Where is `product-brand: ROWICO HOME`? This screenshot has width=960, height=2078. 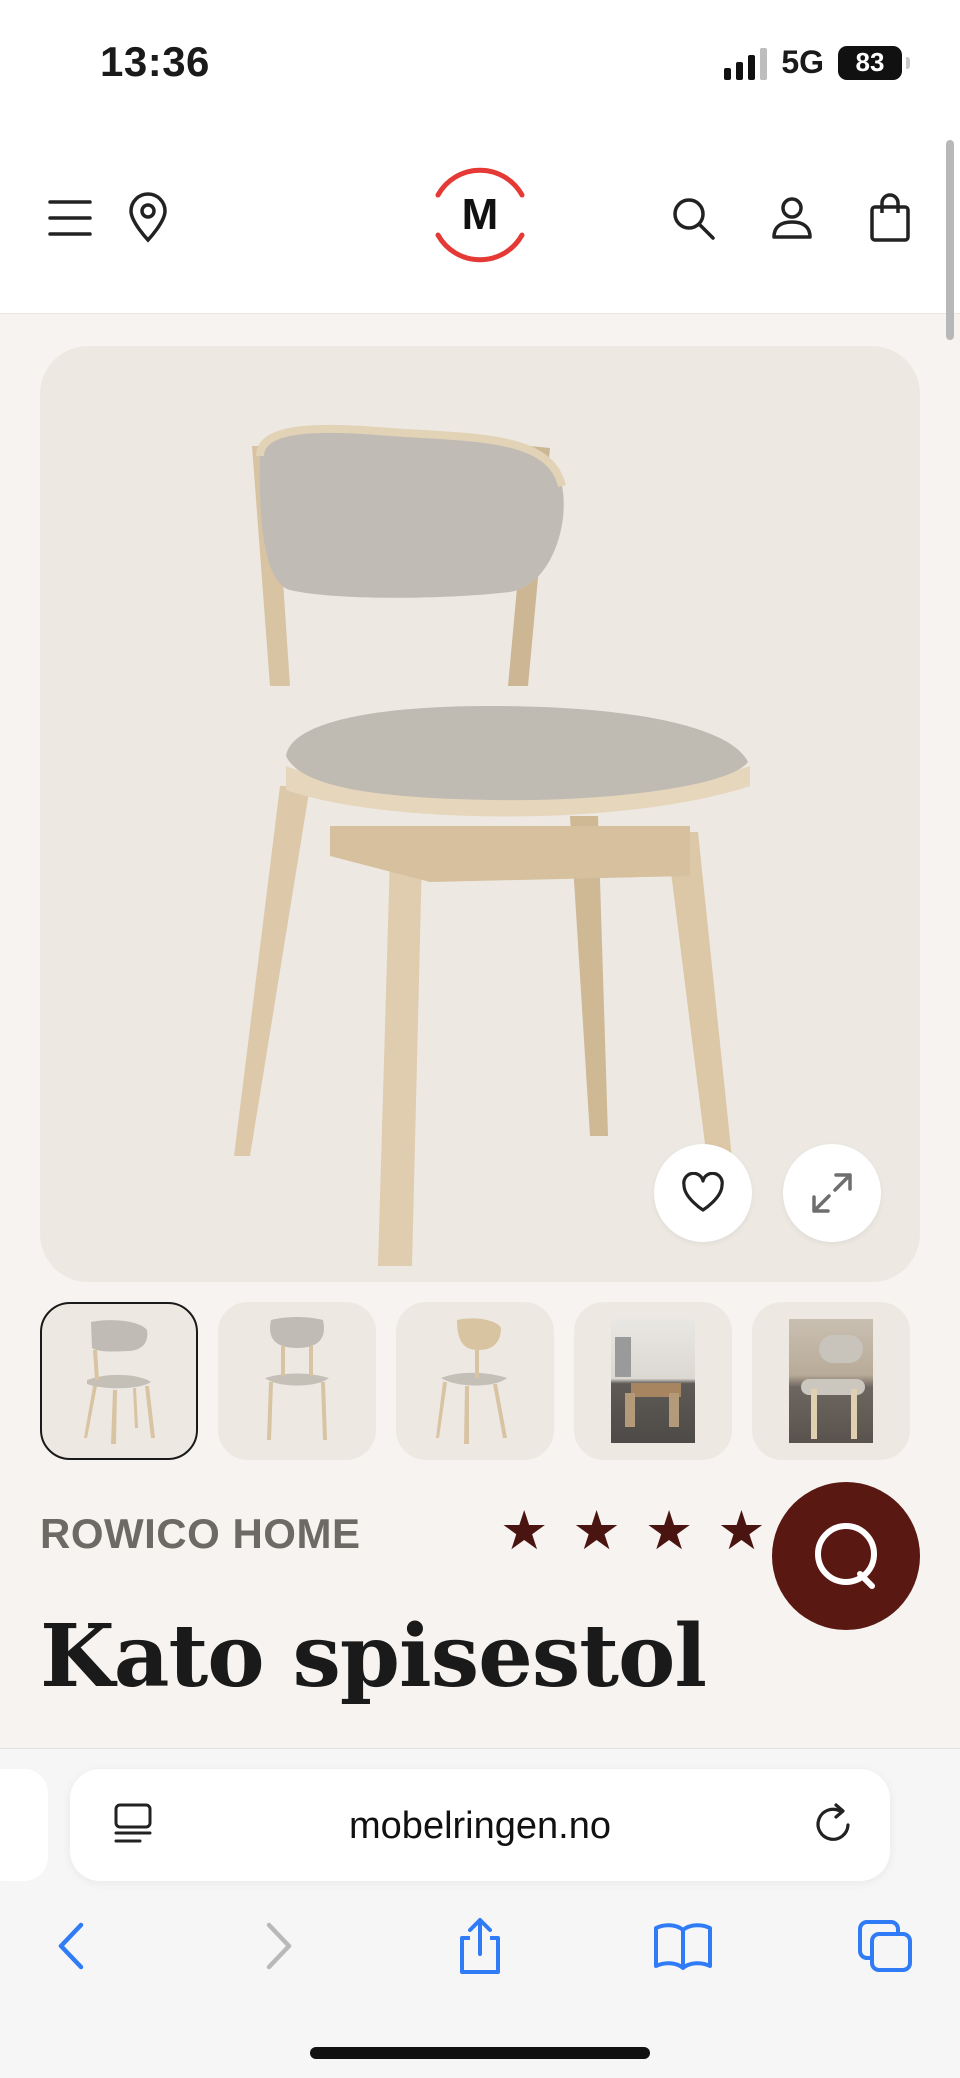 product-brand: ROWICO HOME is located at coordinates (200, 1534).